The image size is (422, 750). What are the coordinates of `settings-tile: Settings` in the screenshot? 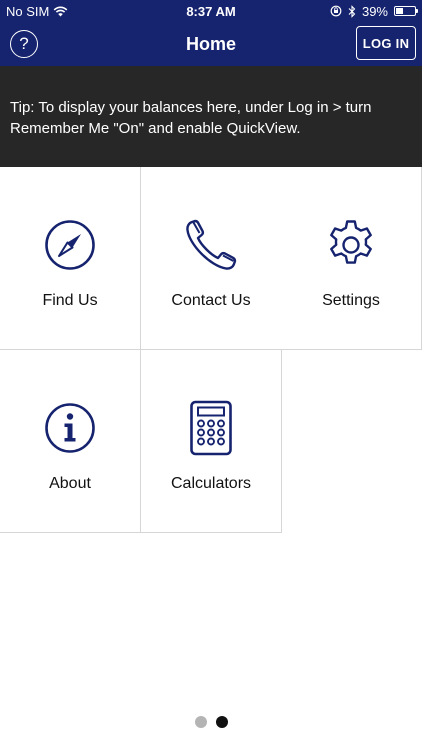 It's located at (351, 258).